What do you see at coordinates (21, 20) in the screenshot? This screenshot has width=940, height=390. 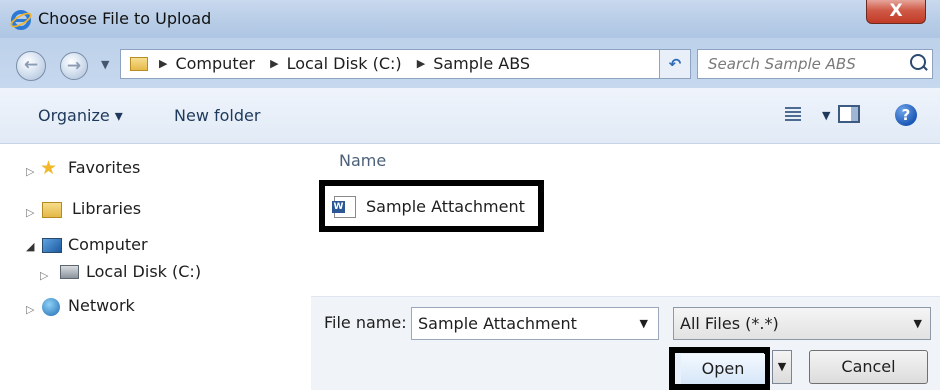 I see `internet-explorer-icon` at bounding box center [21, 20].